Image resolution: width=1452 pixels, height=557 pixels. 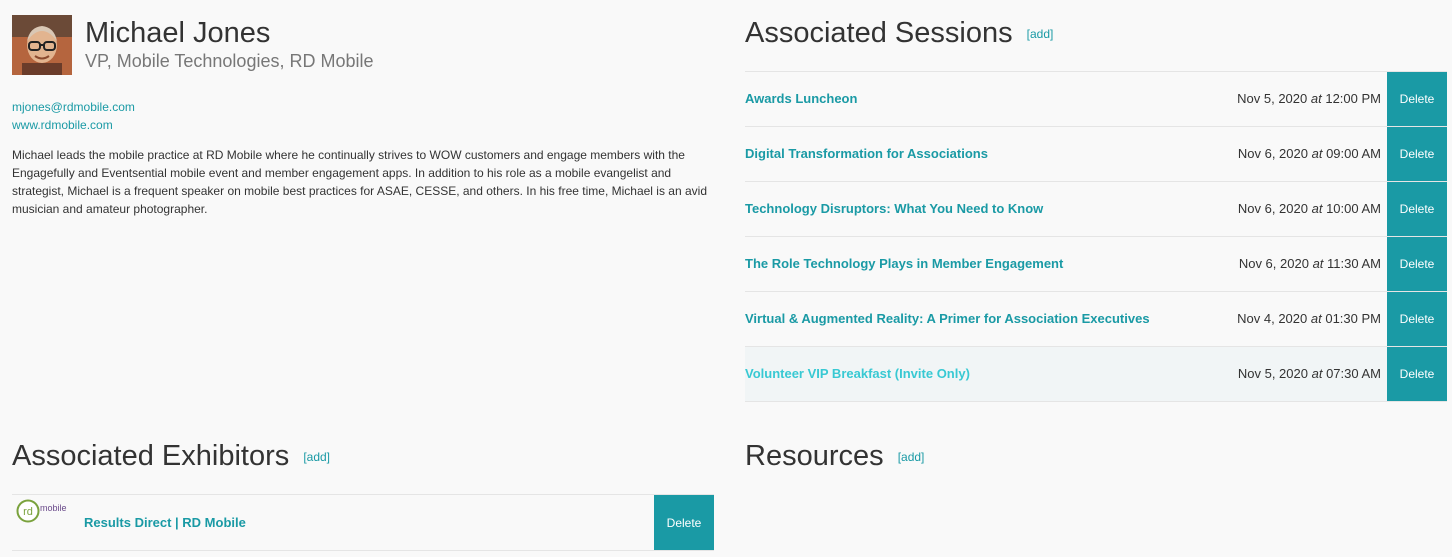 I want to click on exhibitor-row: rd mobile Results Direct | RD Mobile Delete, so click(x=363, y=523).